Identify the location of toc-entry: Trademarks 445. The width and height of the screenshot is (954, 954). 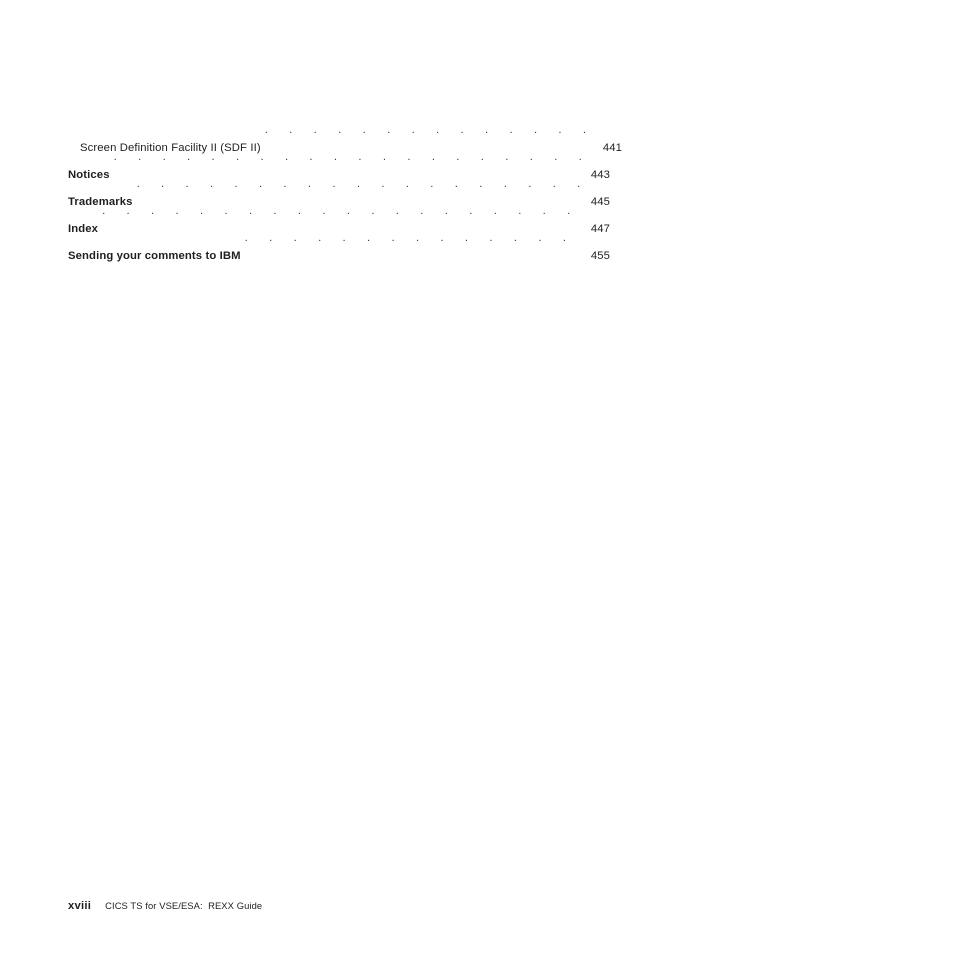
(339, 193).